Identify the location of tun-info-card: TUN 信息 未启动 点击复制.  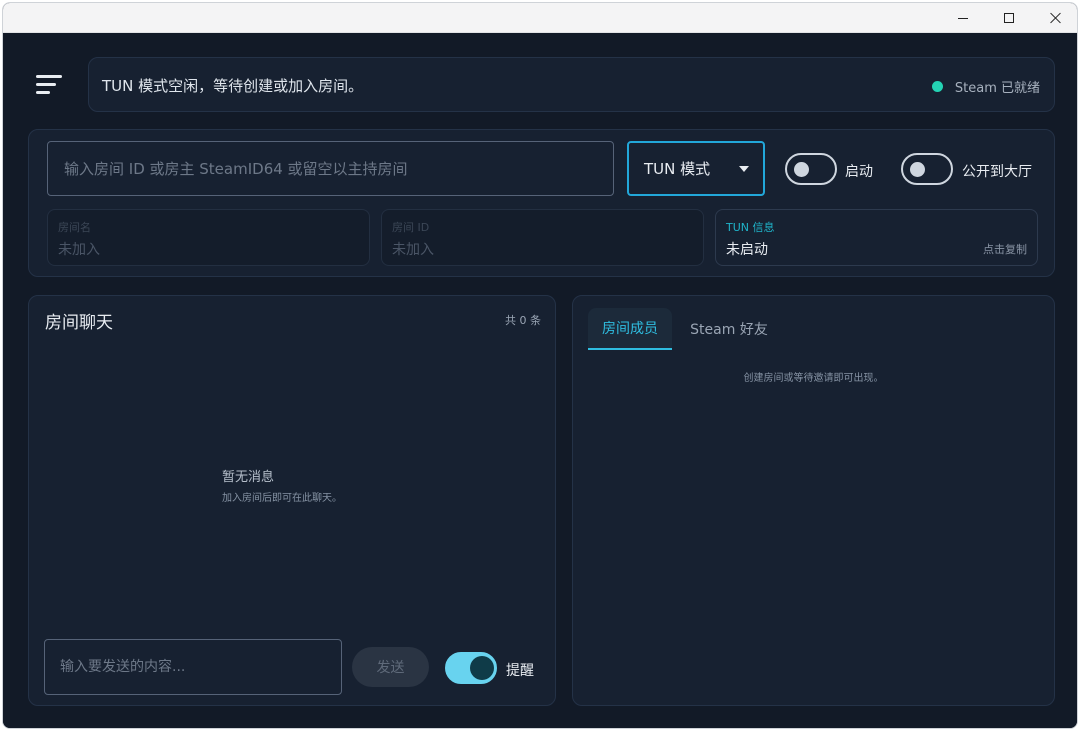
(876, 237).